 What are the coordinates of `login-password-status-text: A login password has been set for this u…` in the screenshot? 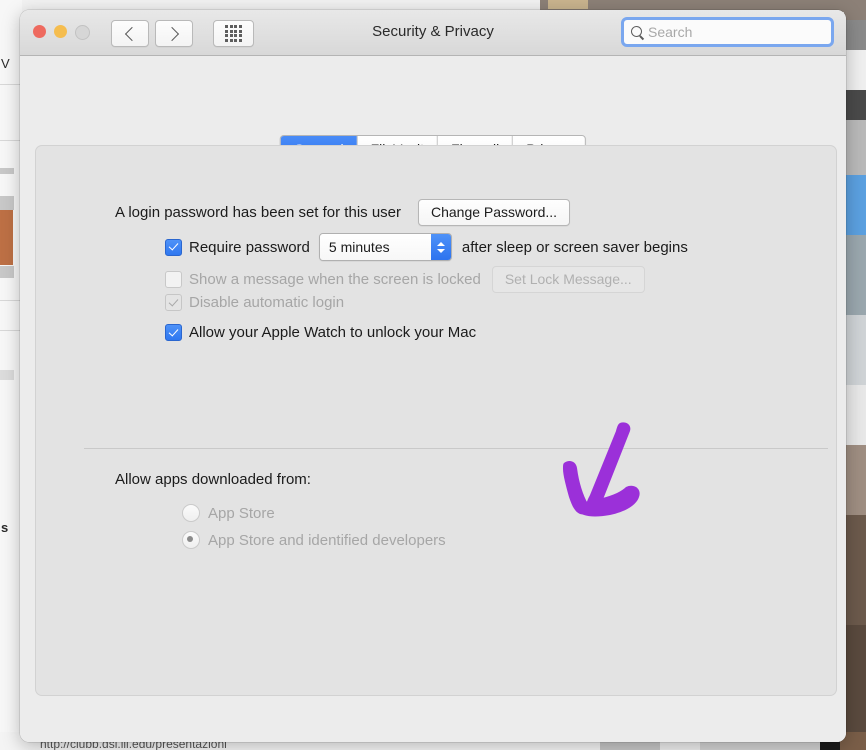 It's located at (258, 212).